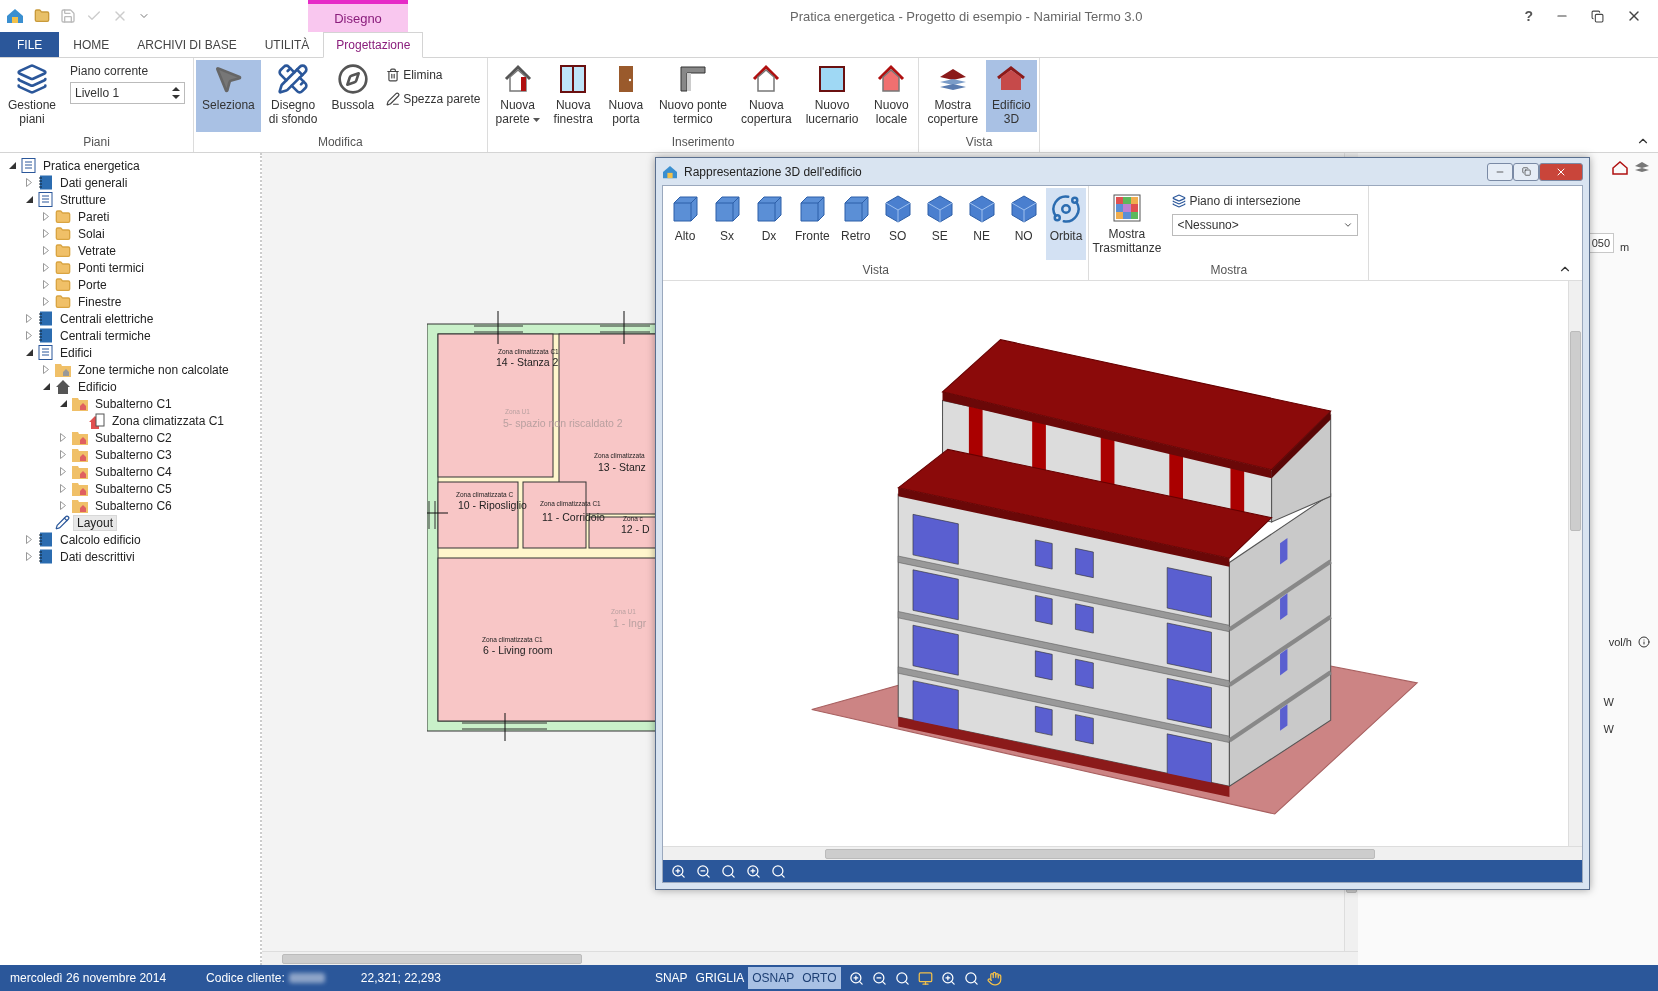 The height and width of the screenshot is (991, 1658). I want to click on monitor-icon, so click(925, 978).